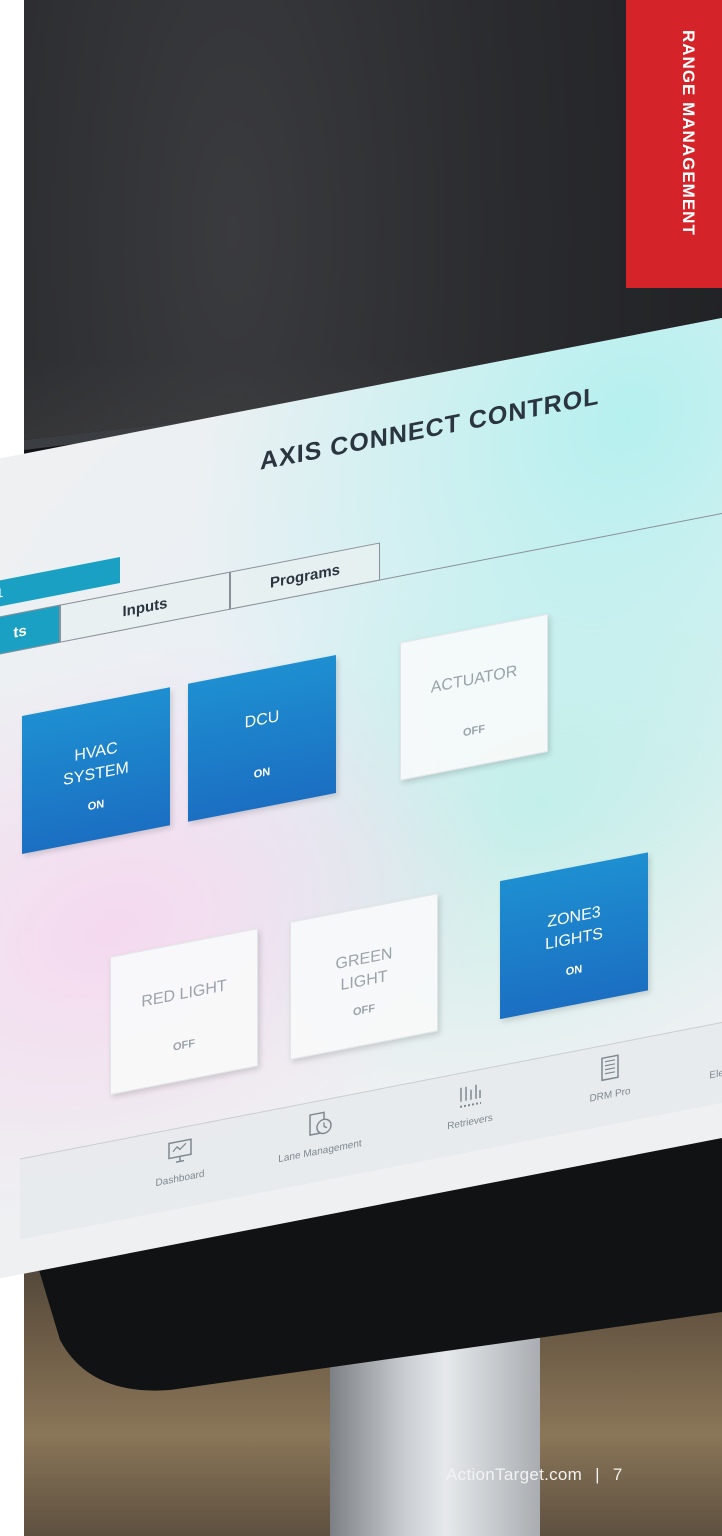  Describe the element at coordinates (184, 1011) in the screenshot. I see `tile-red-light: RED LIGHT OFF` at that location.